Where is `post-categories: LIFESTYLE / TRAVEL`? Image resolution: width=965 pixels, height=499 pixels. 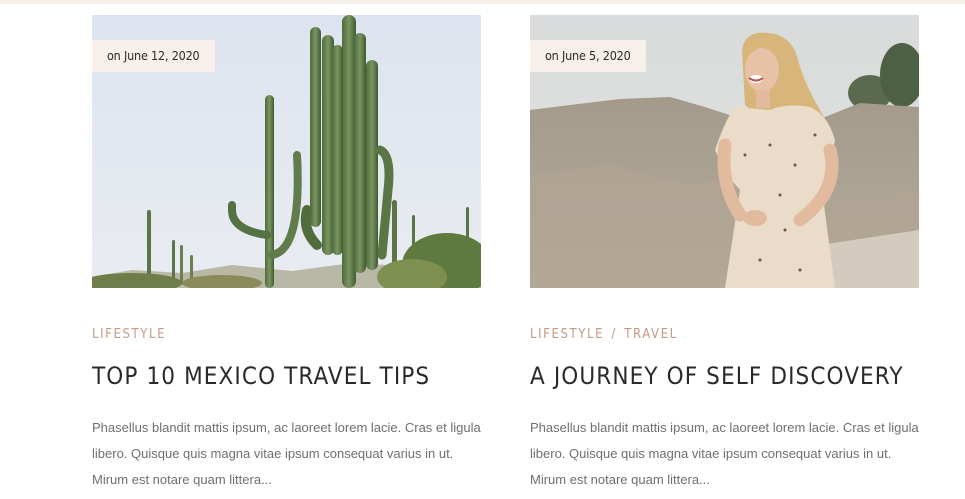
post-categories: LIFESTYLE / TRAVEL is located at coordinates (604, 334).